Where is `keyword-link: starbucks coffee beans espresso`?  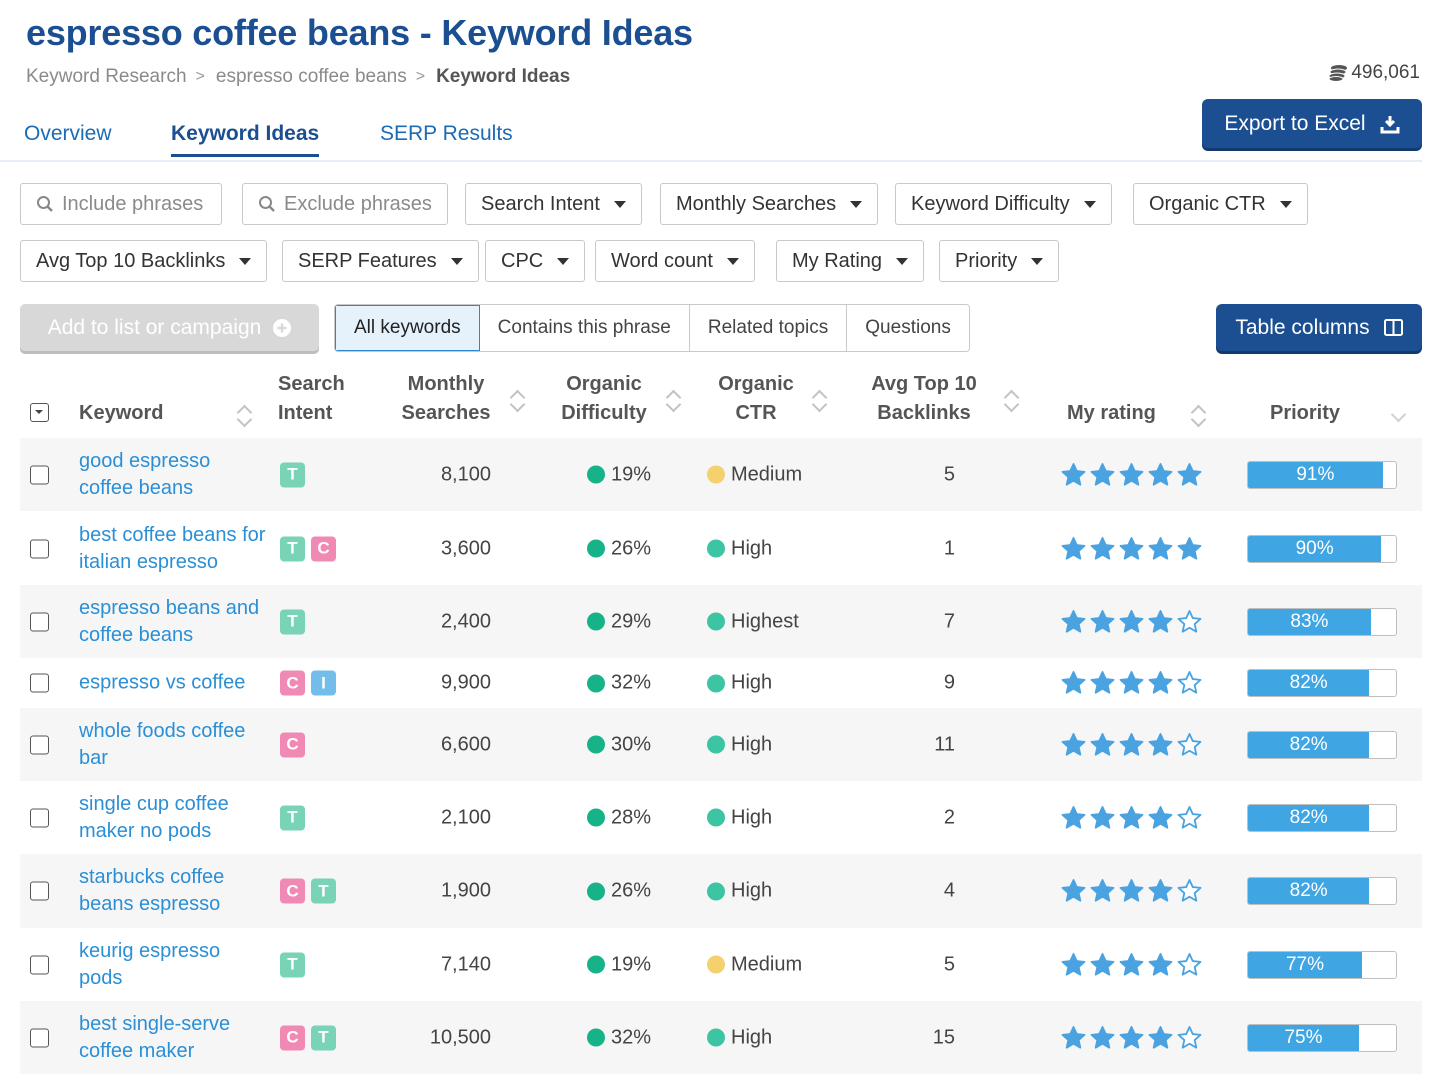 keyword-link: starbucks coffee beans espresso is located at coordinates (174, 891).